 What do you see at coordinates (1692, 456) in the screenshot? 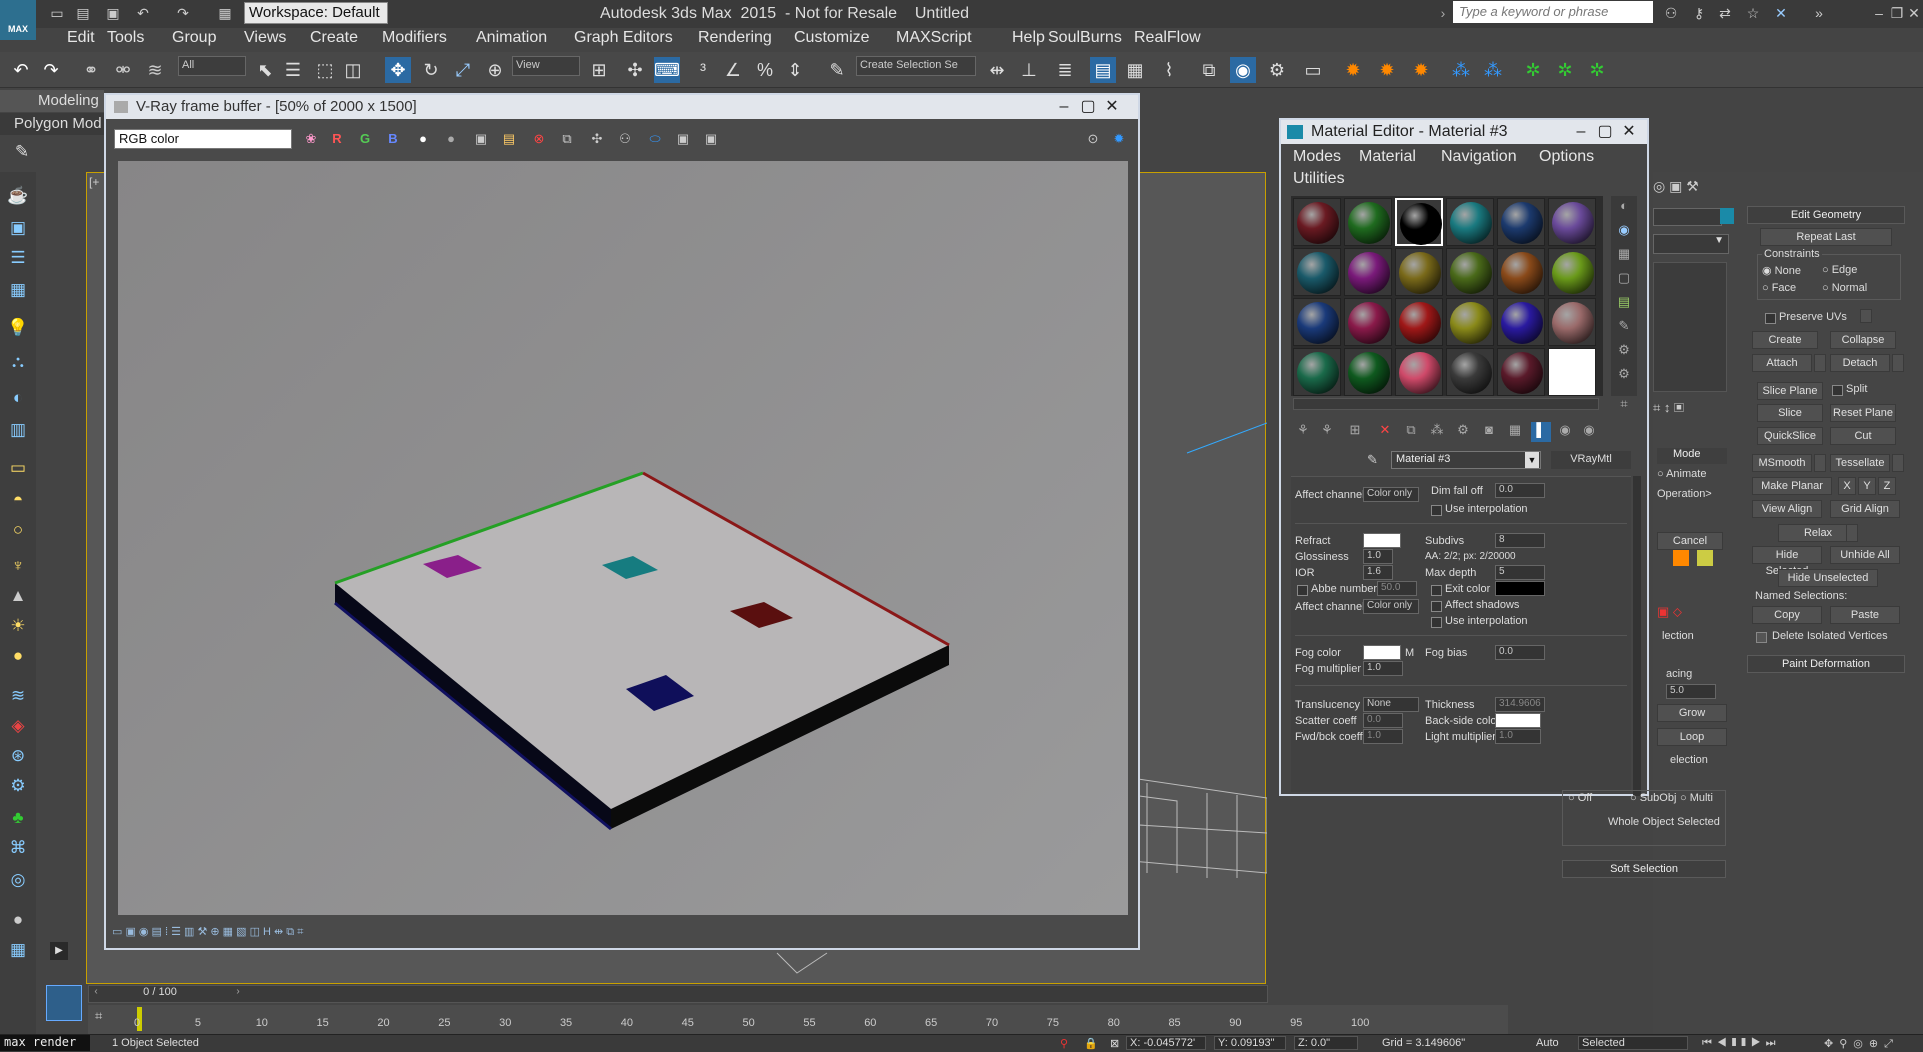
I see `mode-rollout: Mode` at bounding box center [1692, 456].